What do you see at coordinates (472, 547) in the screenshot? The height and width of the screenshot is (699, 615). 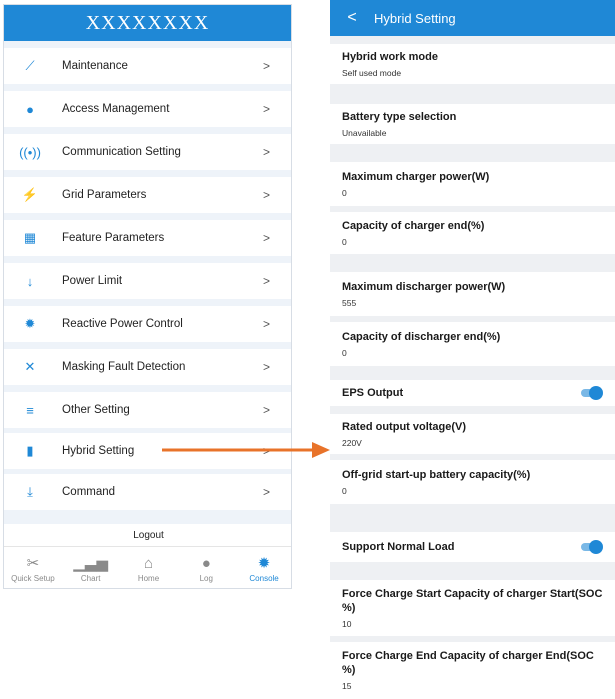 I see `setting-row: Support Normal Load` at bounding box center [472, 547].